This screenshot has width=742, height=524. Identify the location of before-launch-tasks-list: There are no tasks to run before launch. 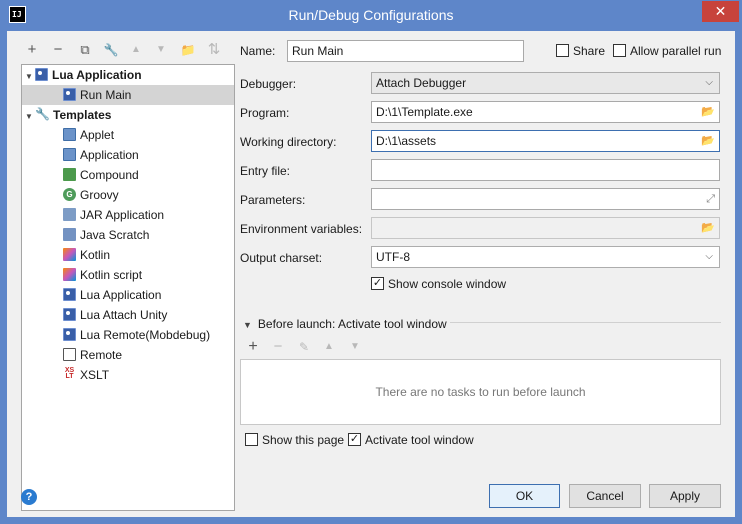
(480, 392).